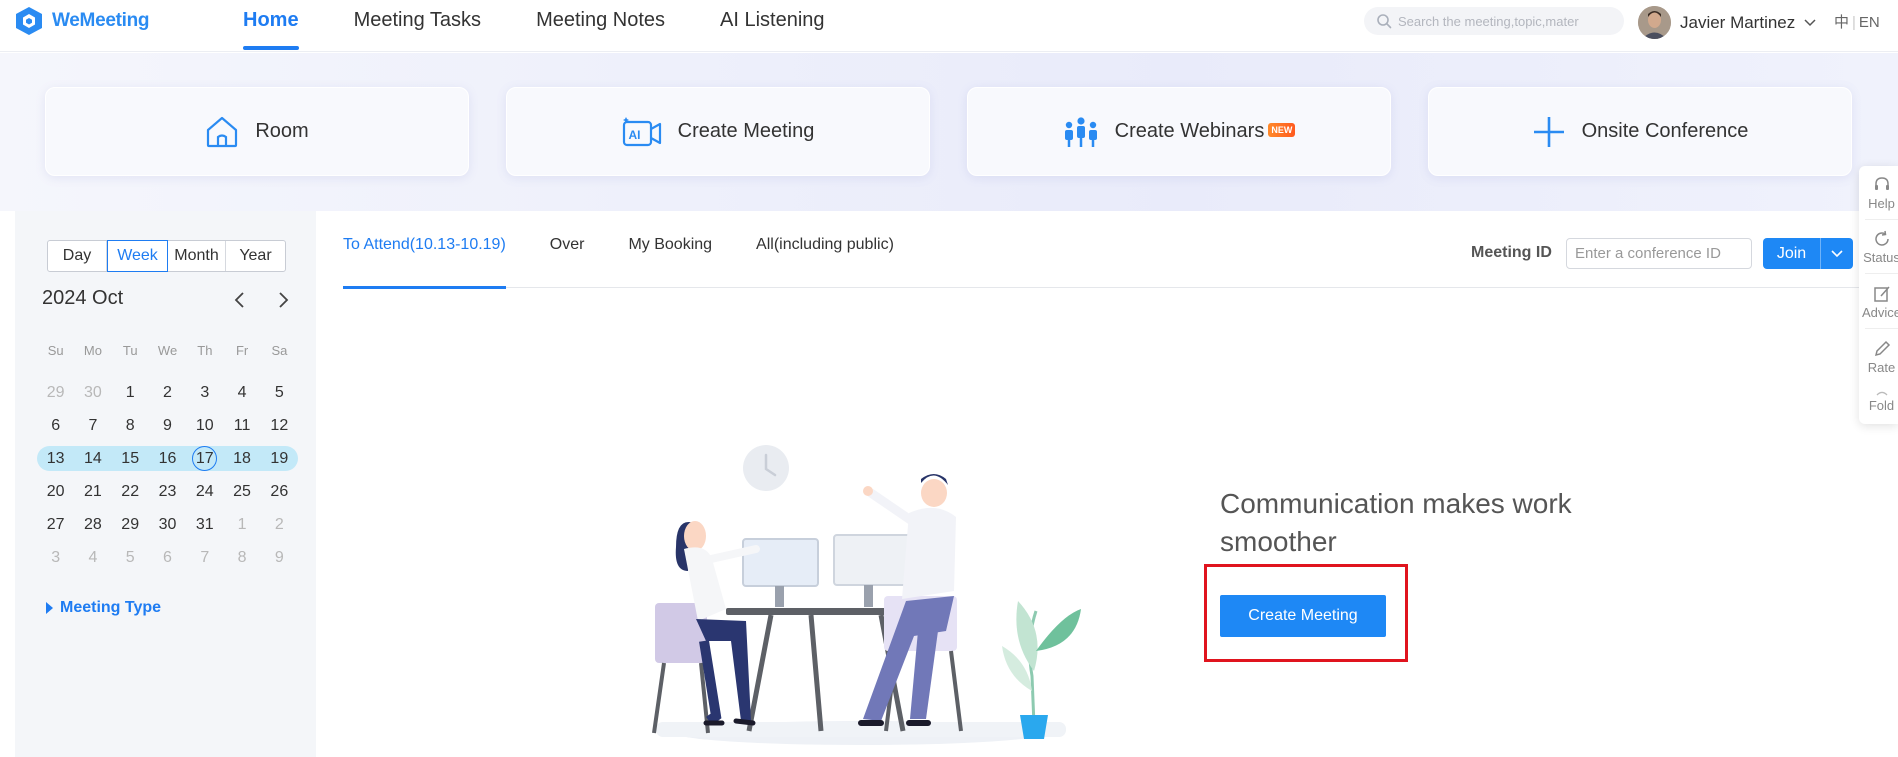 The image size is (1898, 757). I want to click on wemeeting-logo-icon, so click(29, 21).